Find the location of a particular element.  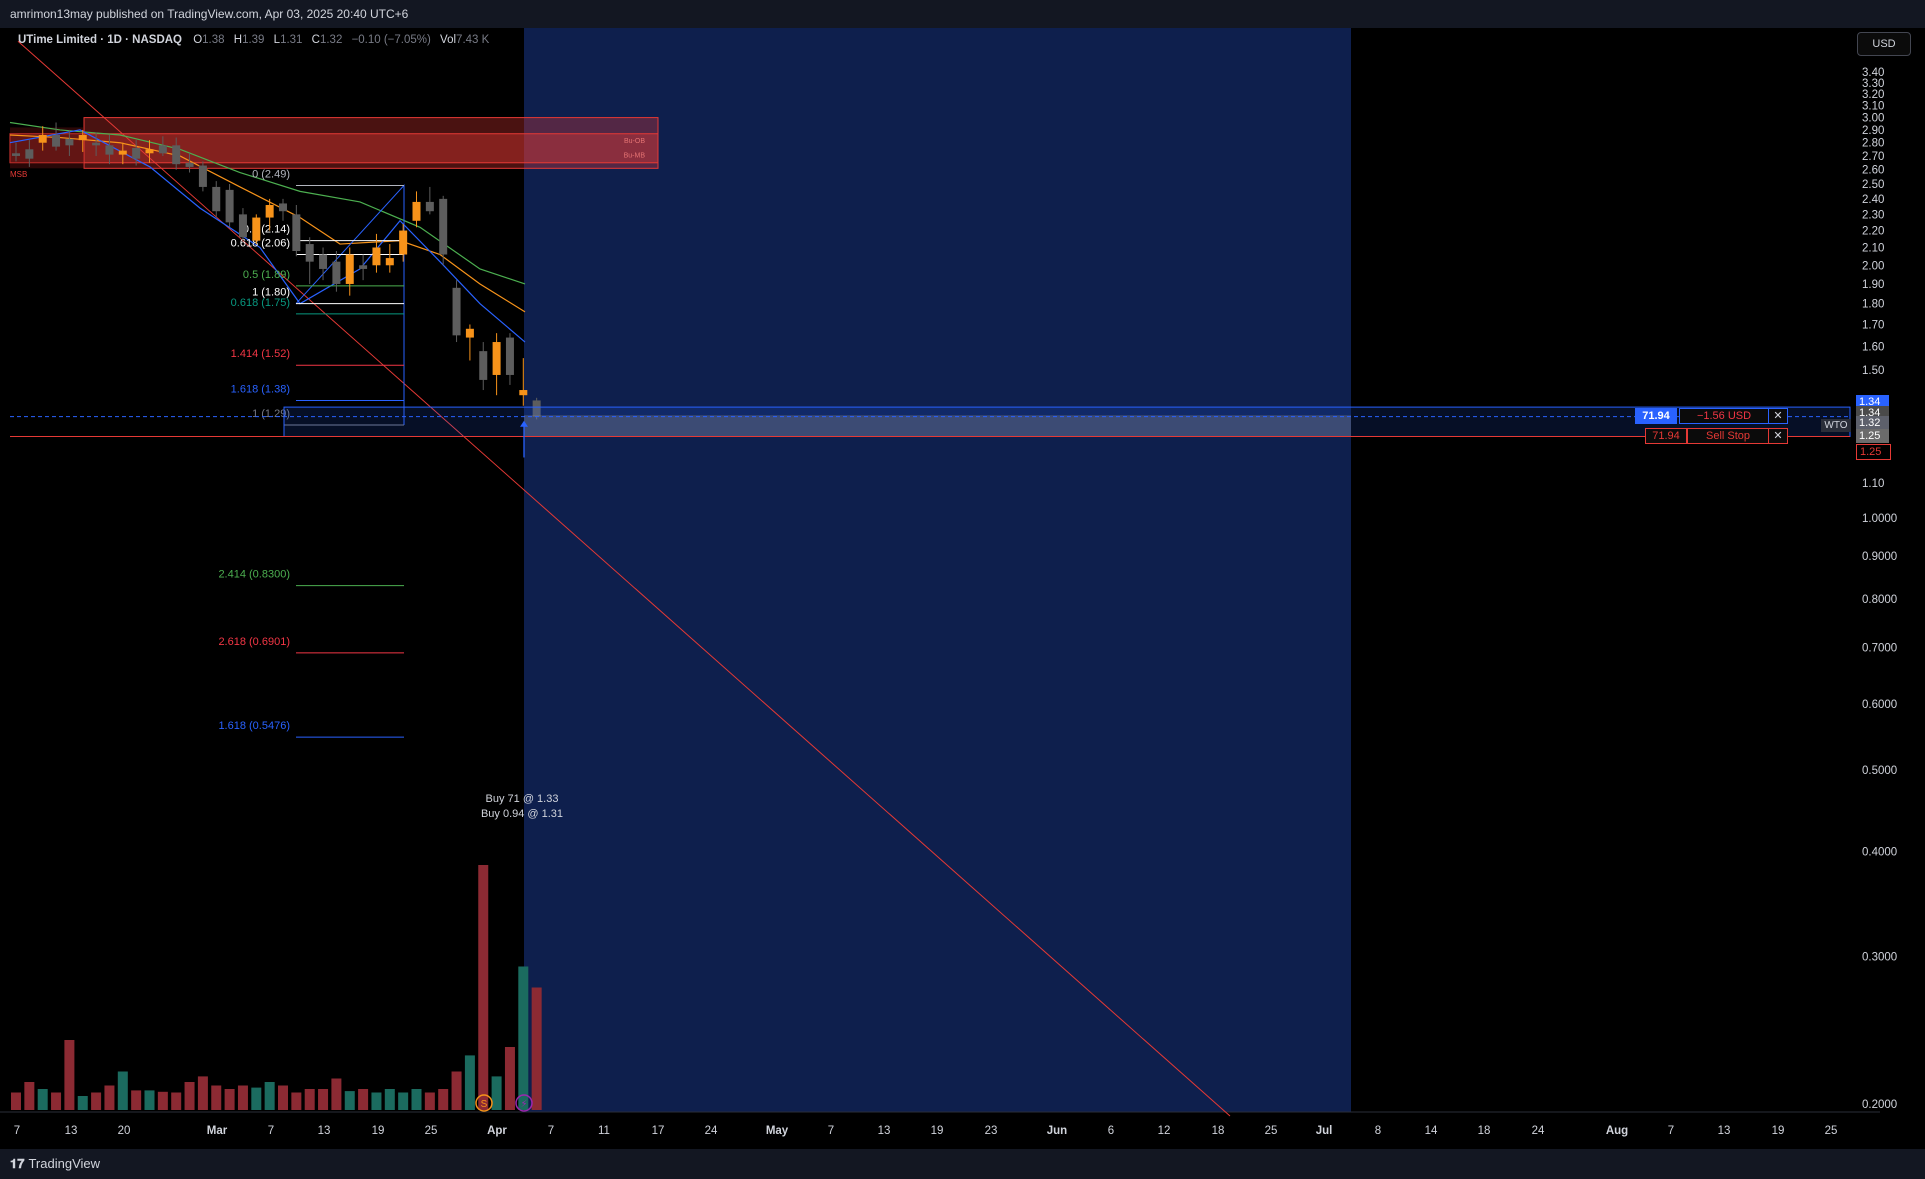

stop-qty: 71.94 is located at coordinates (1666, 436).